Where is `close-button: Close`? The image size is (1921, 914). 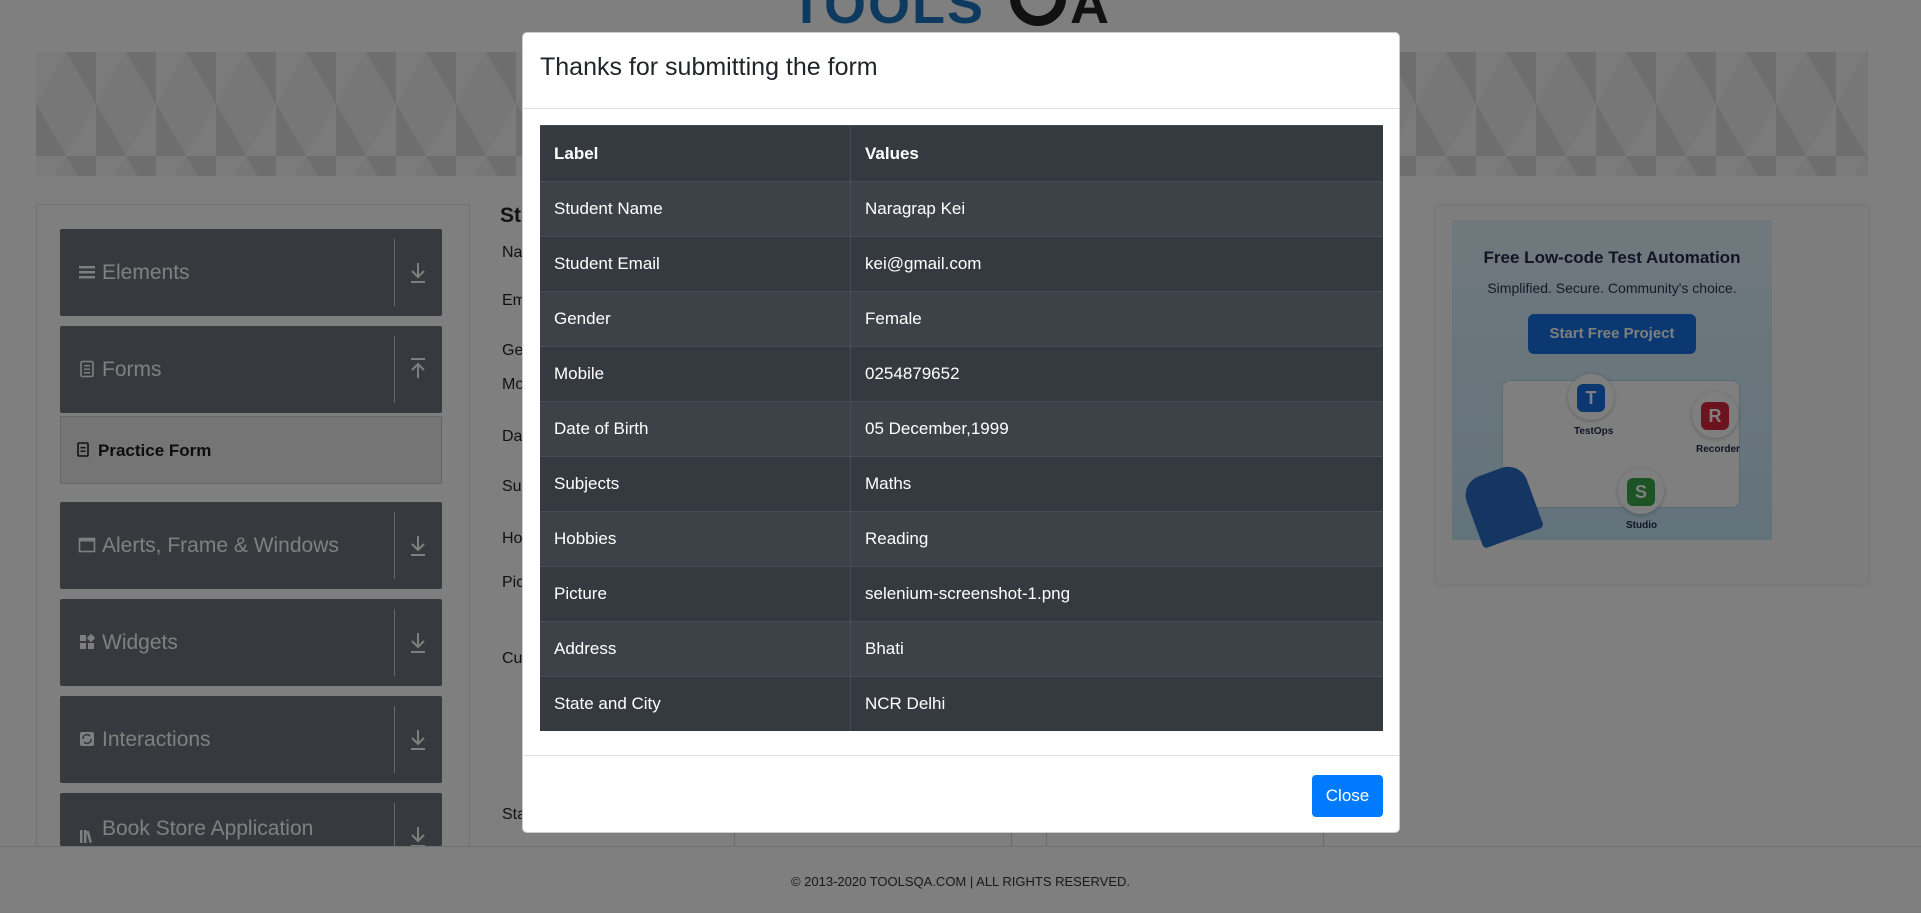
close-button: Close is located at coordinates (1347, 796).